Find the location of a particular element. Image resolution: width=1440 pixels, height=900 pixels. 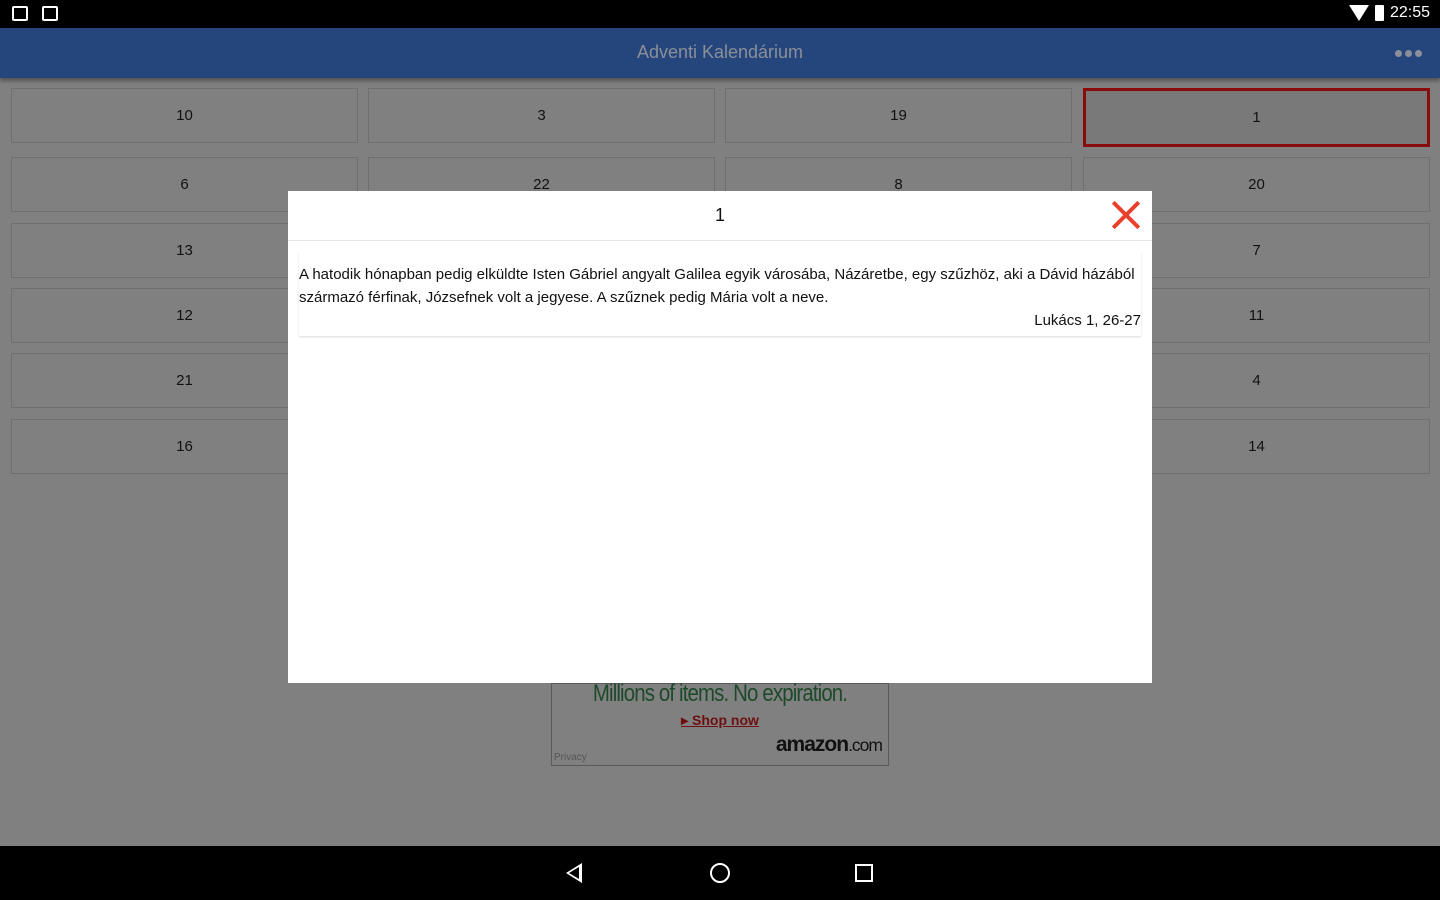

ad-brand-suffix: .com is located at coordinates (865, 745).